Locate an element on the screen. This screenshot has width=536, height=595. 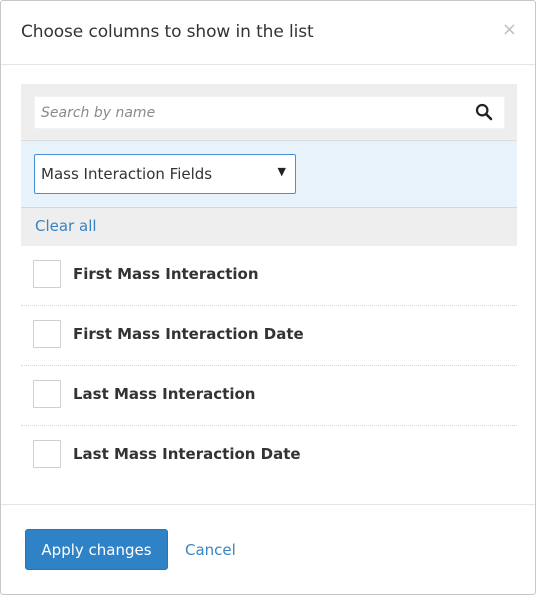
field-group-select: Mass Interaction Fields ▼ is located at coordinates (165, 174).